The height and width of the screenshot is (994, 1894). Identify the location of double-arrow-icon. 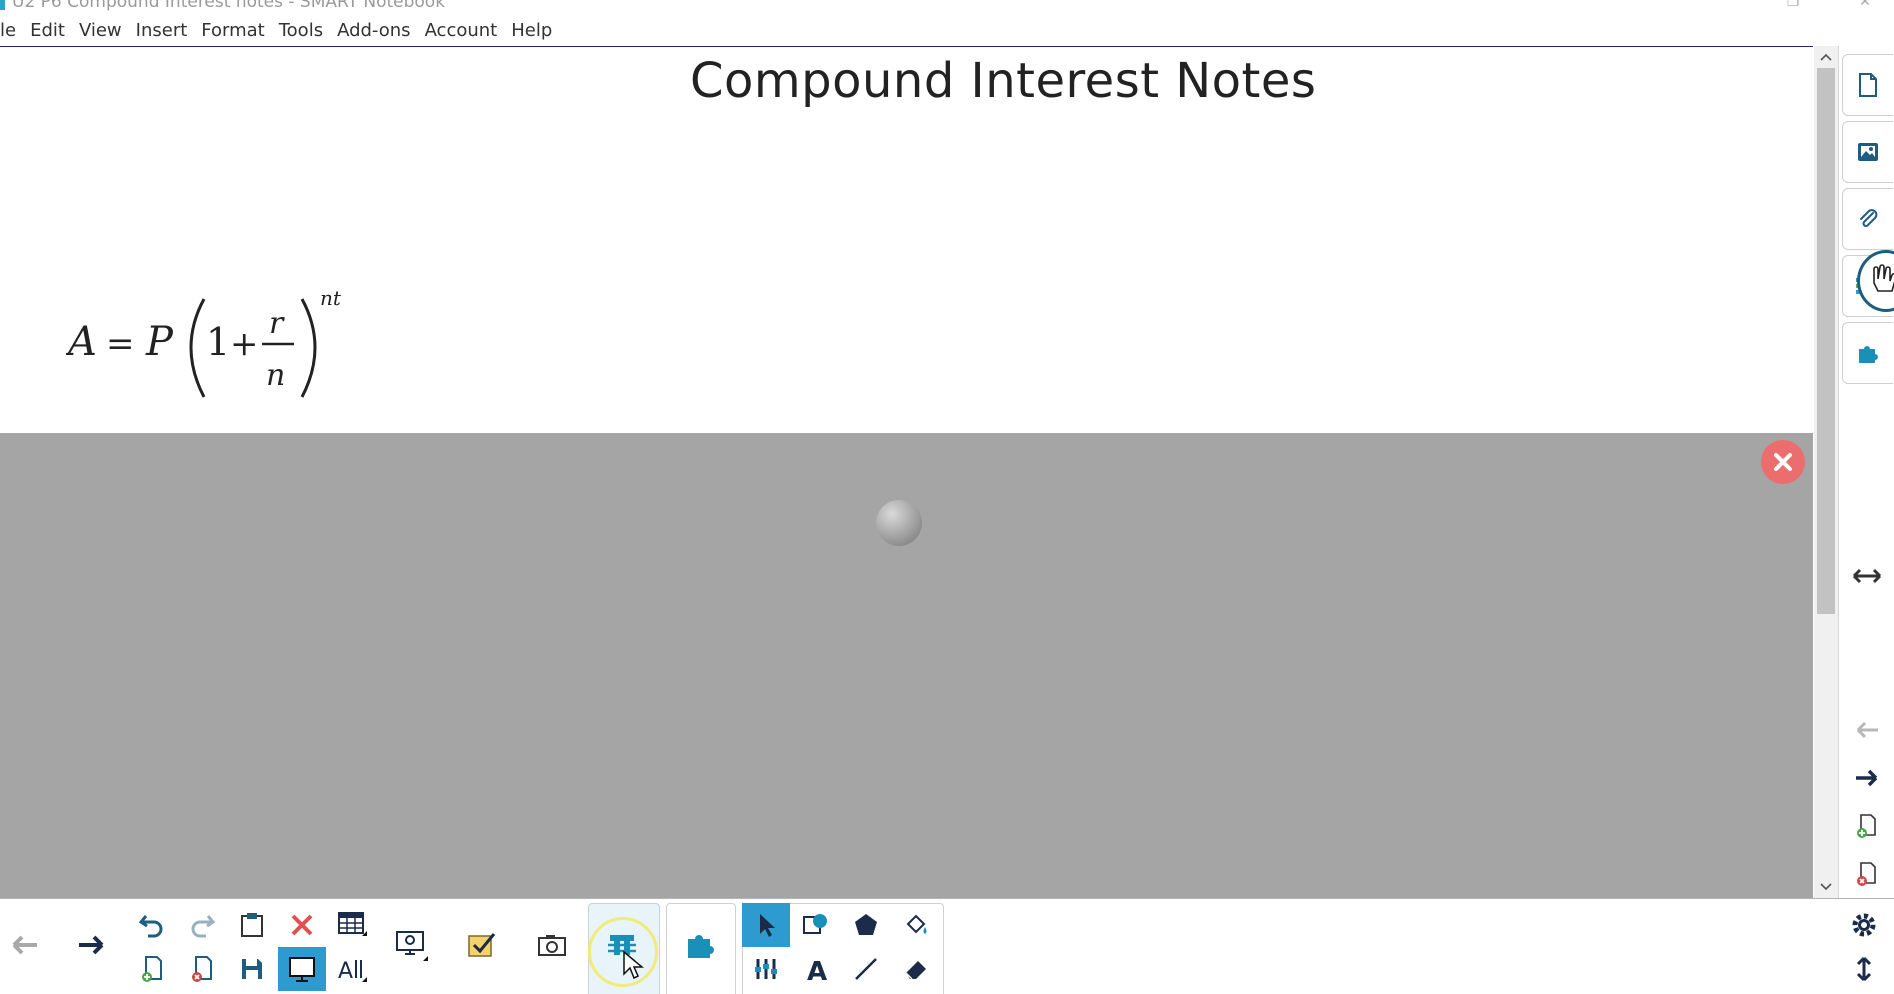
(1867, 576).